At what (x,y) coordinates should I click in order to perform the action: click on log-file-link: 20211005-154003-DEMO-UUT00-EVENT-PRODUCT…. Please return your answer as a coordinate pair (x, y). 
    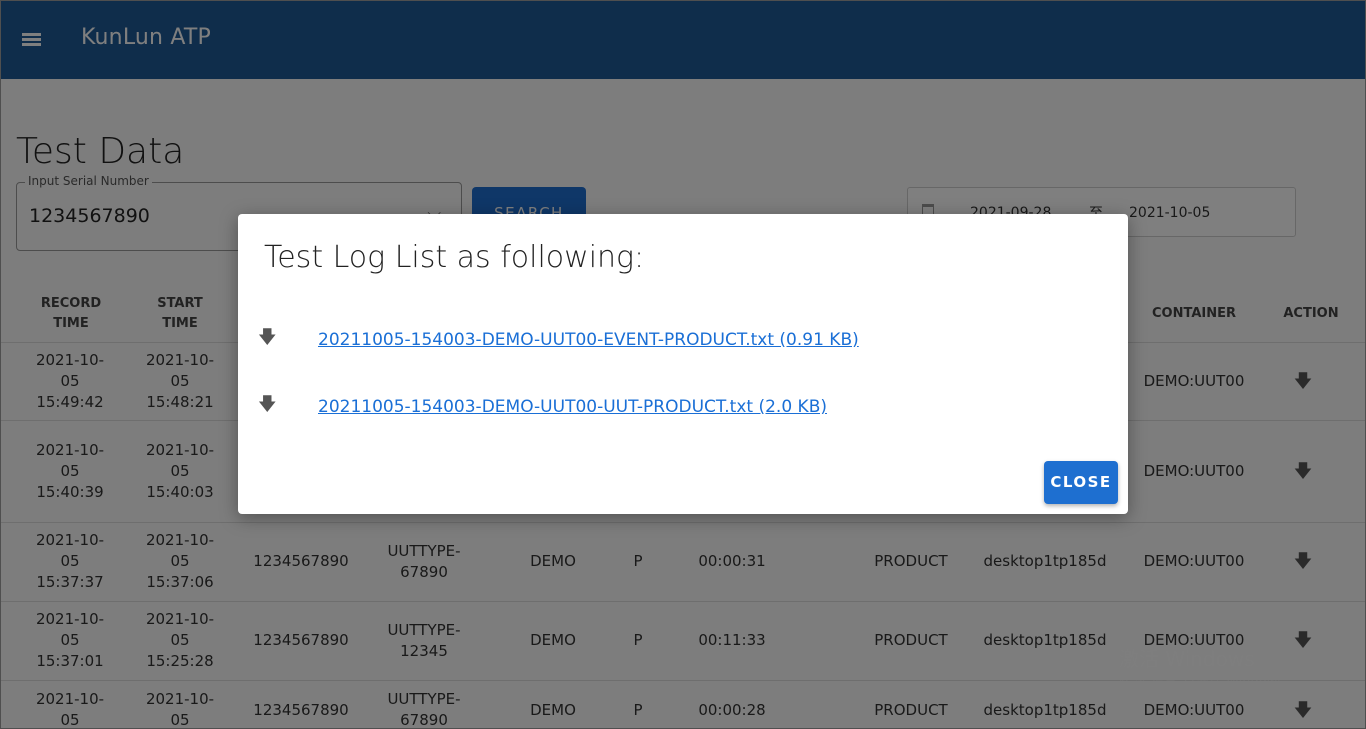
    Looking at the image, I should click on (588, 340).